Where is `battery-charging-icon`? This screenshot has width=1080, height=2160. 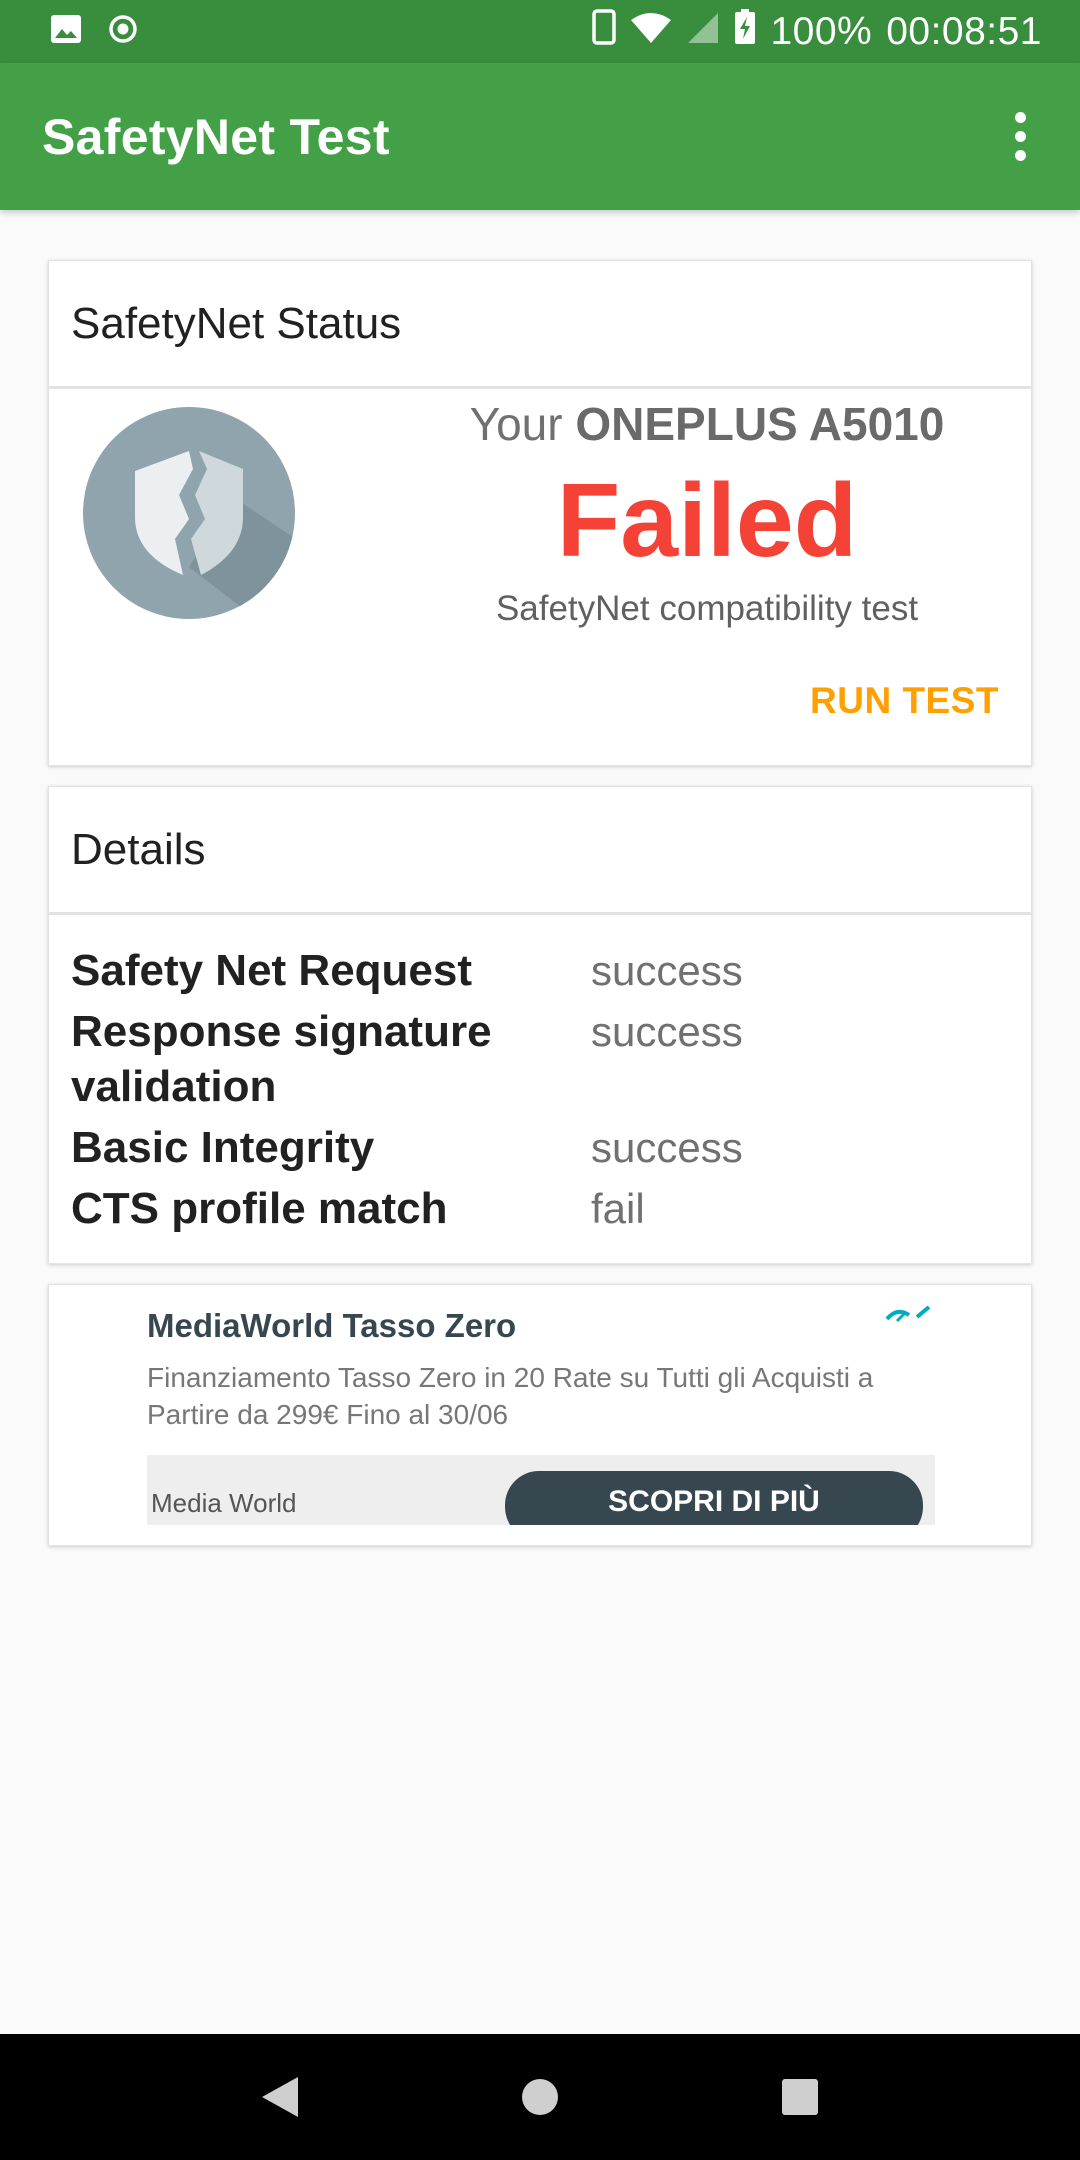 battery-charging-icon is located at coordinates (745, 31).